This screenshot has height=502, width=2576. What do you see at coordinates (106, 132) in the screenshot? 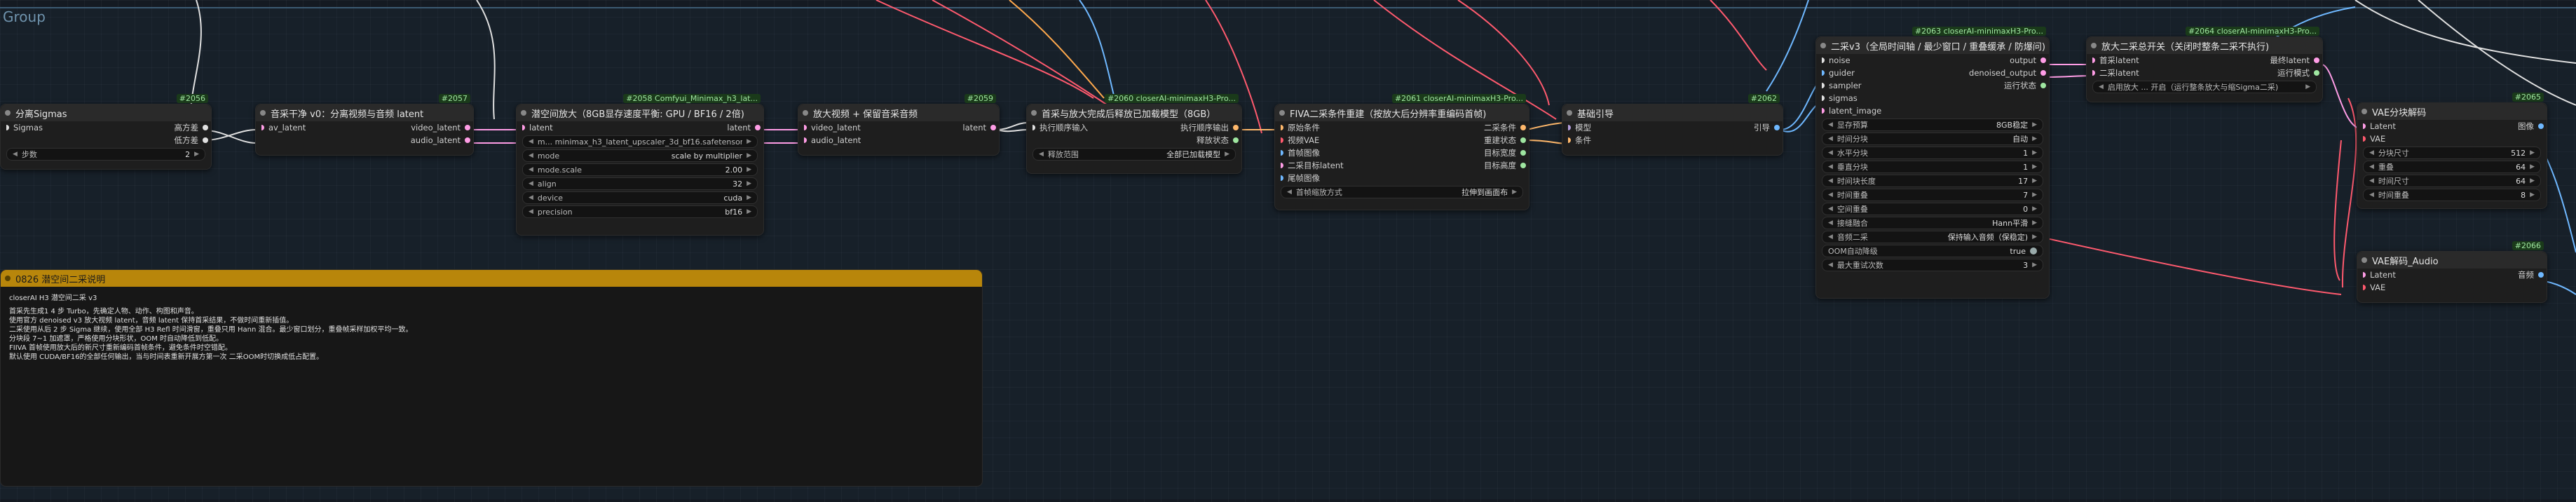
I see `node-split-sigmas: #2056 分离Sigmas Sigmas 高方差 低方差 ◀ 步数 2 ▶` at bounding box center [106, 132].